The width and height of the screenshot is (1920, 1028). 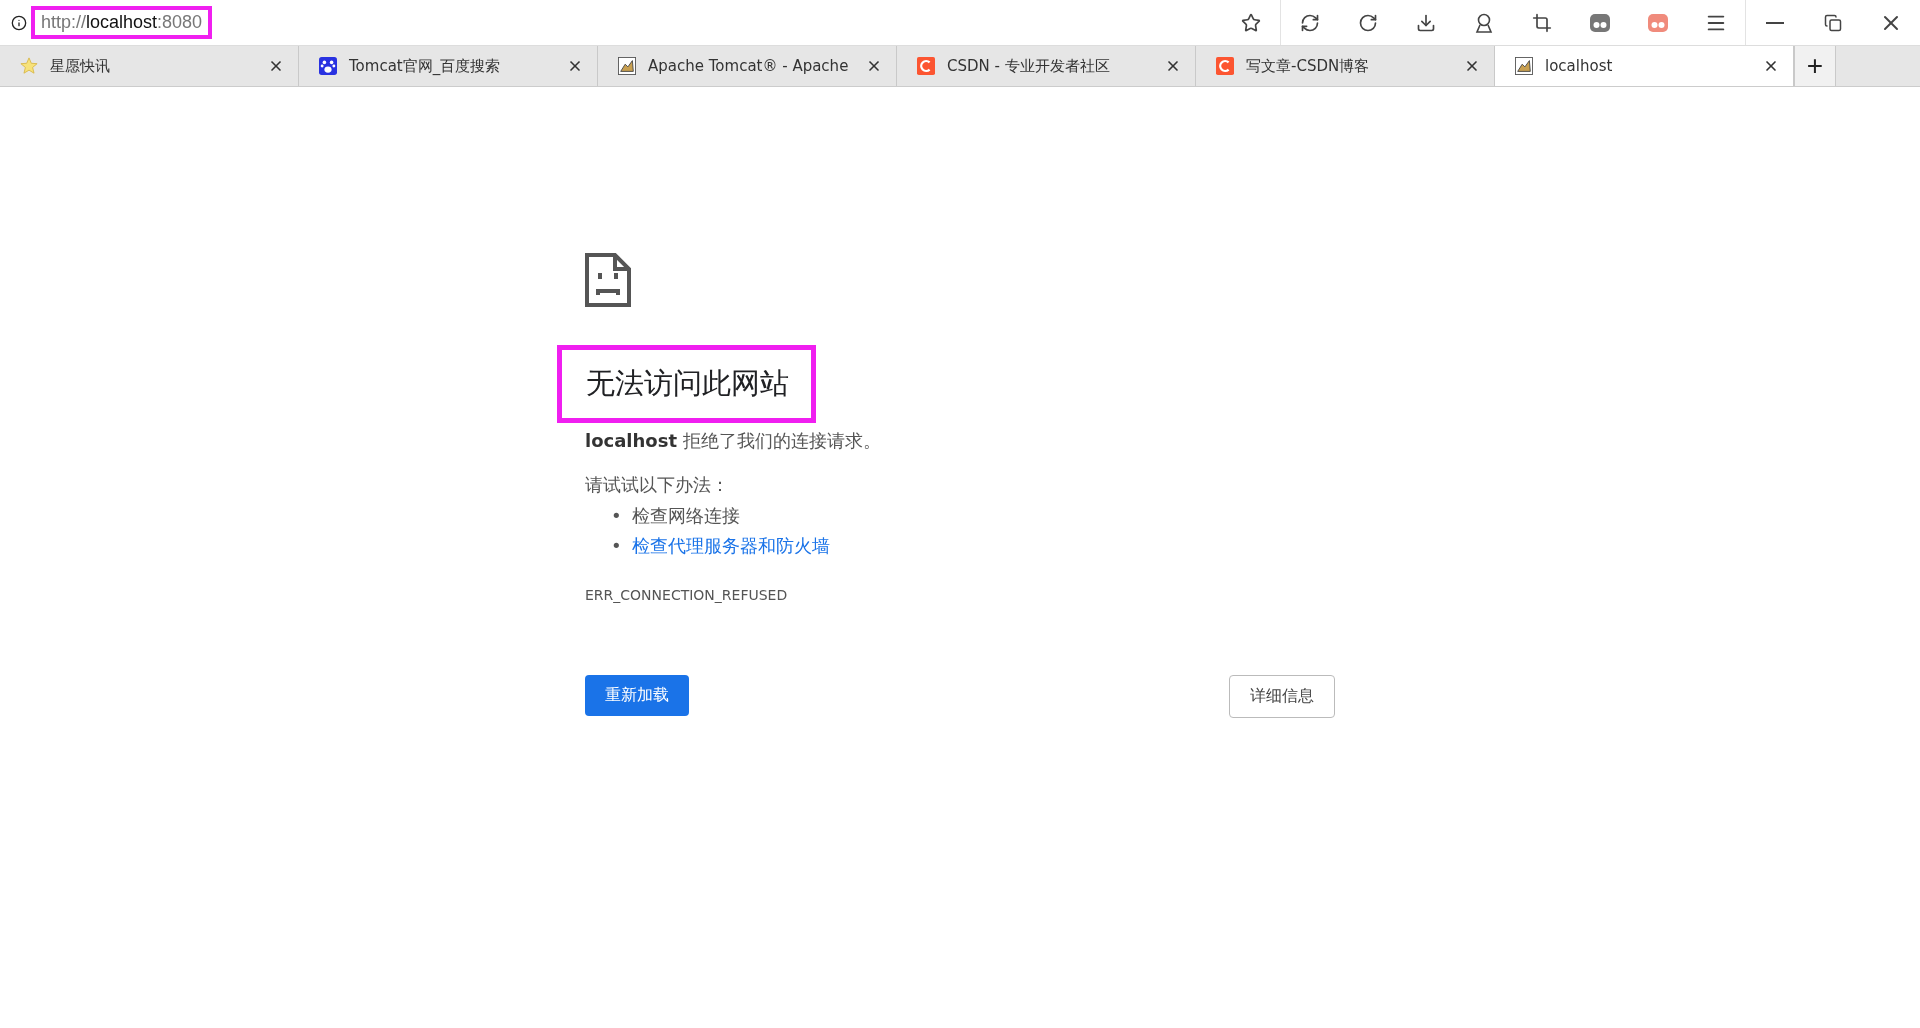 I want to click on error-code: ERR_CONNECTION_REFUSED, so click(x=687, y=595).